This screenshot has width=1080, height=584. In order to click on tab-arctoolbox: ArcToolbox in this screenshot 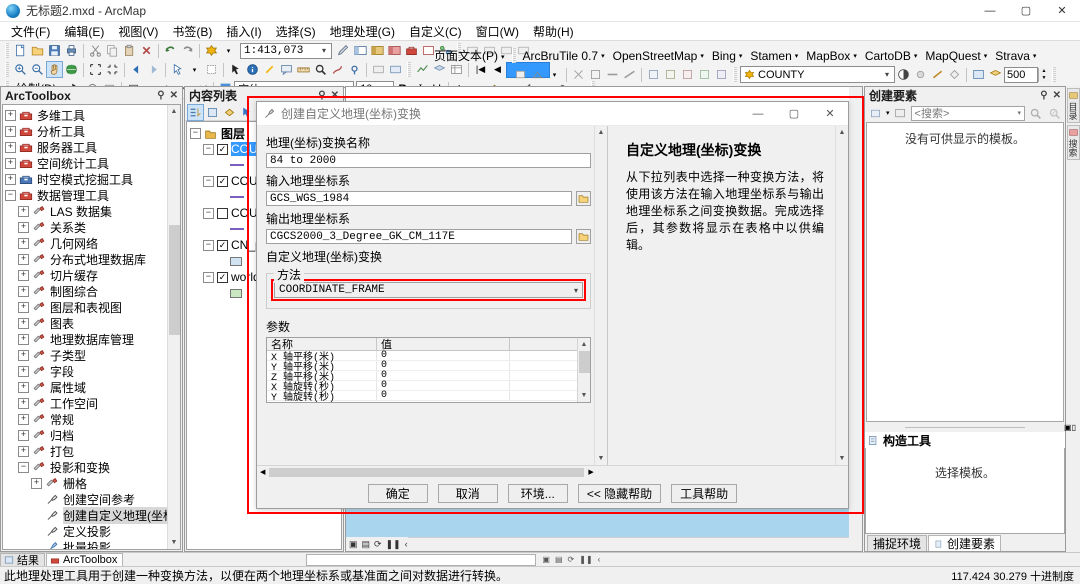, I will do `click(85, 559)`.